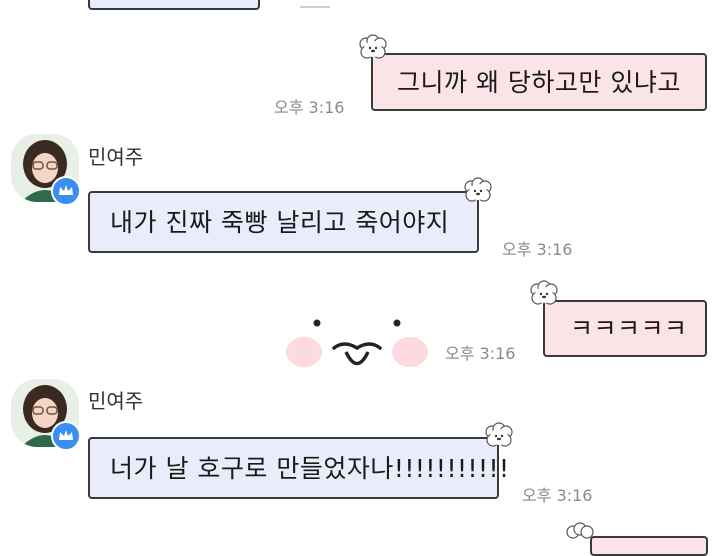 This screenshot has height=556, width=720. I want to click on message-text: 내가 진짜 죽빵 날리고 죽어야지, so click(280, 222).